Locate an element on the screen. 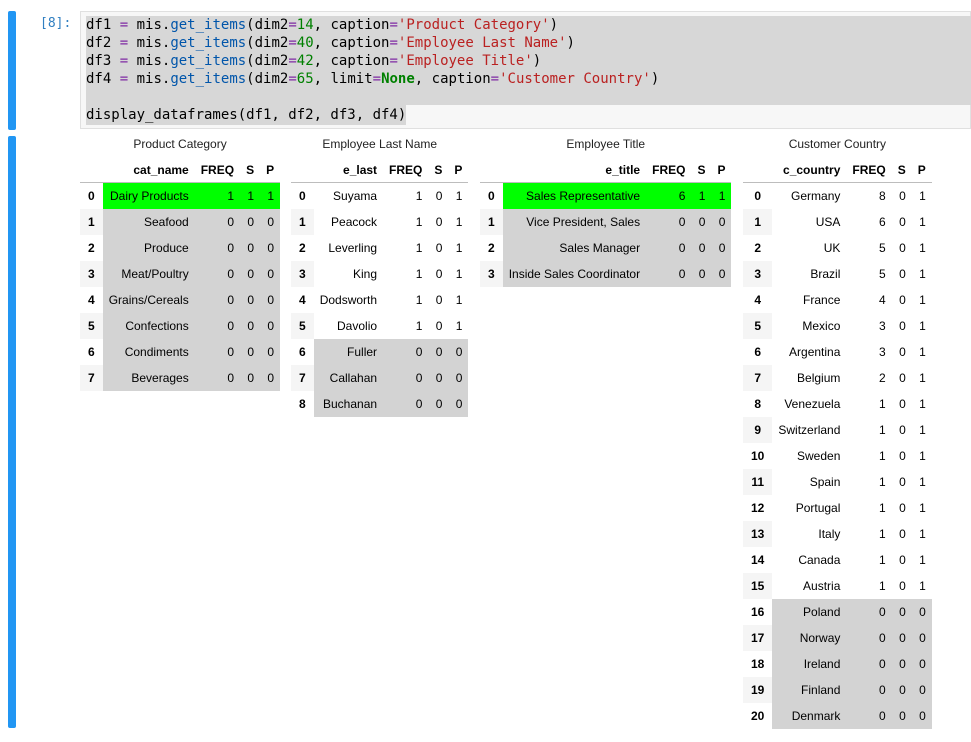 This screenshot has height=742, width=971. code-token: df4 is located at coordinates (103, 79).